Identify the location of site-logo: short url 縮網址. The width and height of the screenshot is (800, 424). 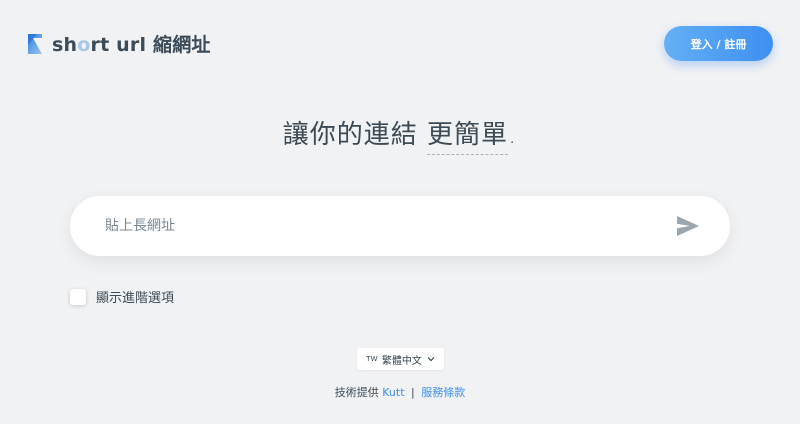
(119, 43).